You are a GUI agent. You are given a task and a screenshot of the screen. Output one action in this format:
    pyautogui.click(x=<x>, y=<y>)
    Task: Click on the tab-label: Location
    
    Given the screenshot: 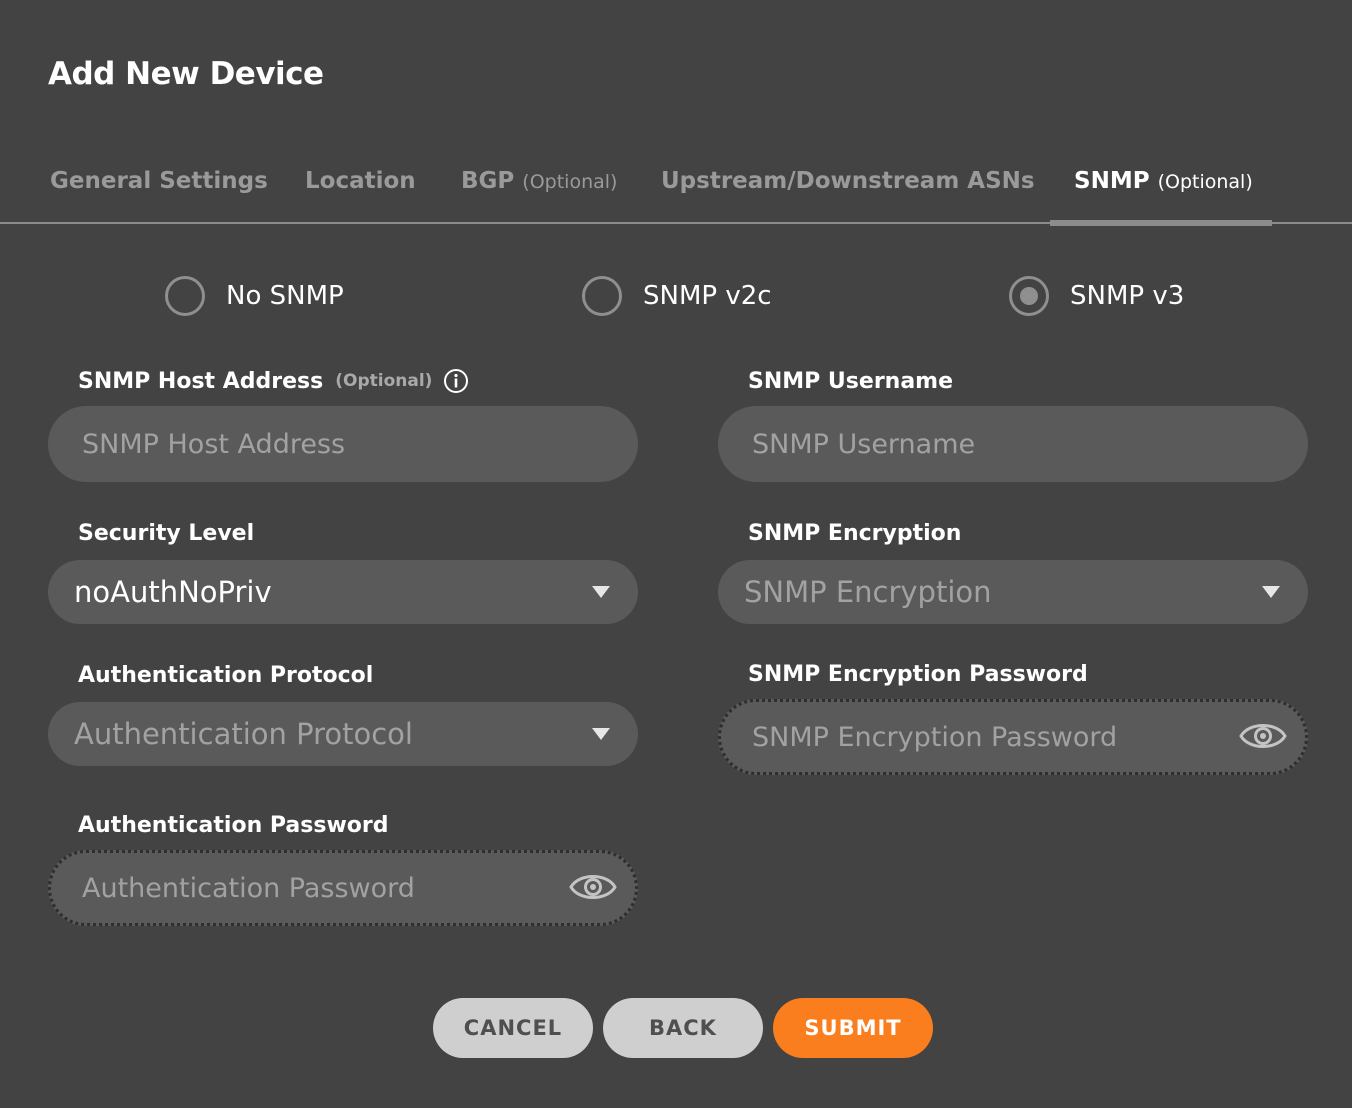 What is the action you would take?
    pyautogui.click(x=360, y=181)
    